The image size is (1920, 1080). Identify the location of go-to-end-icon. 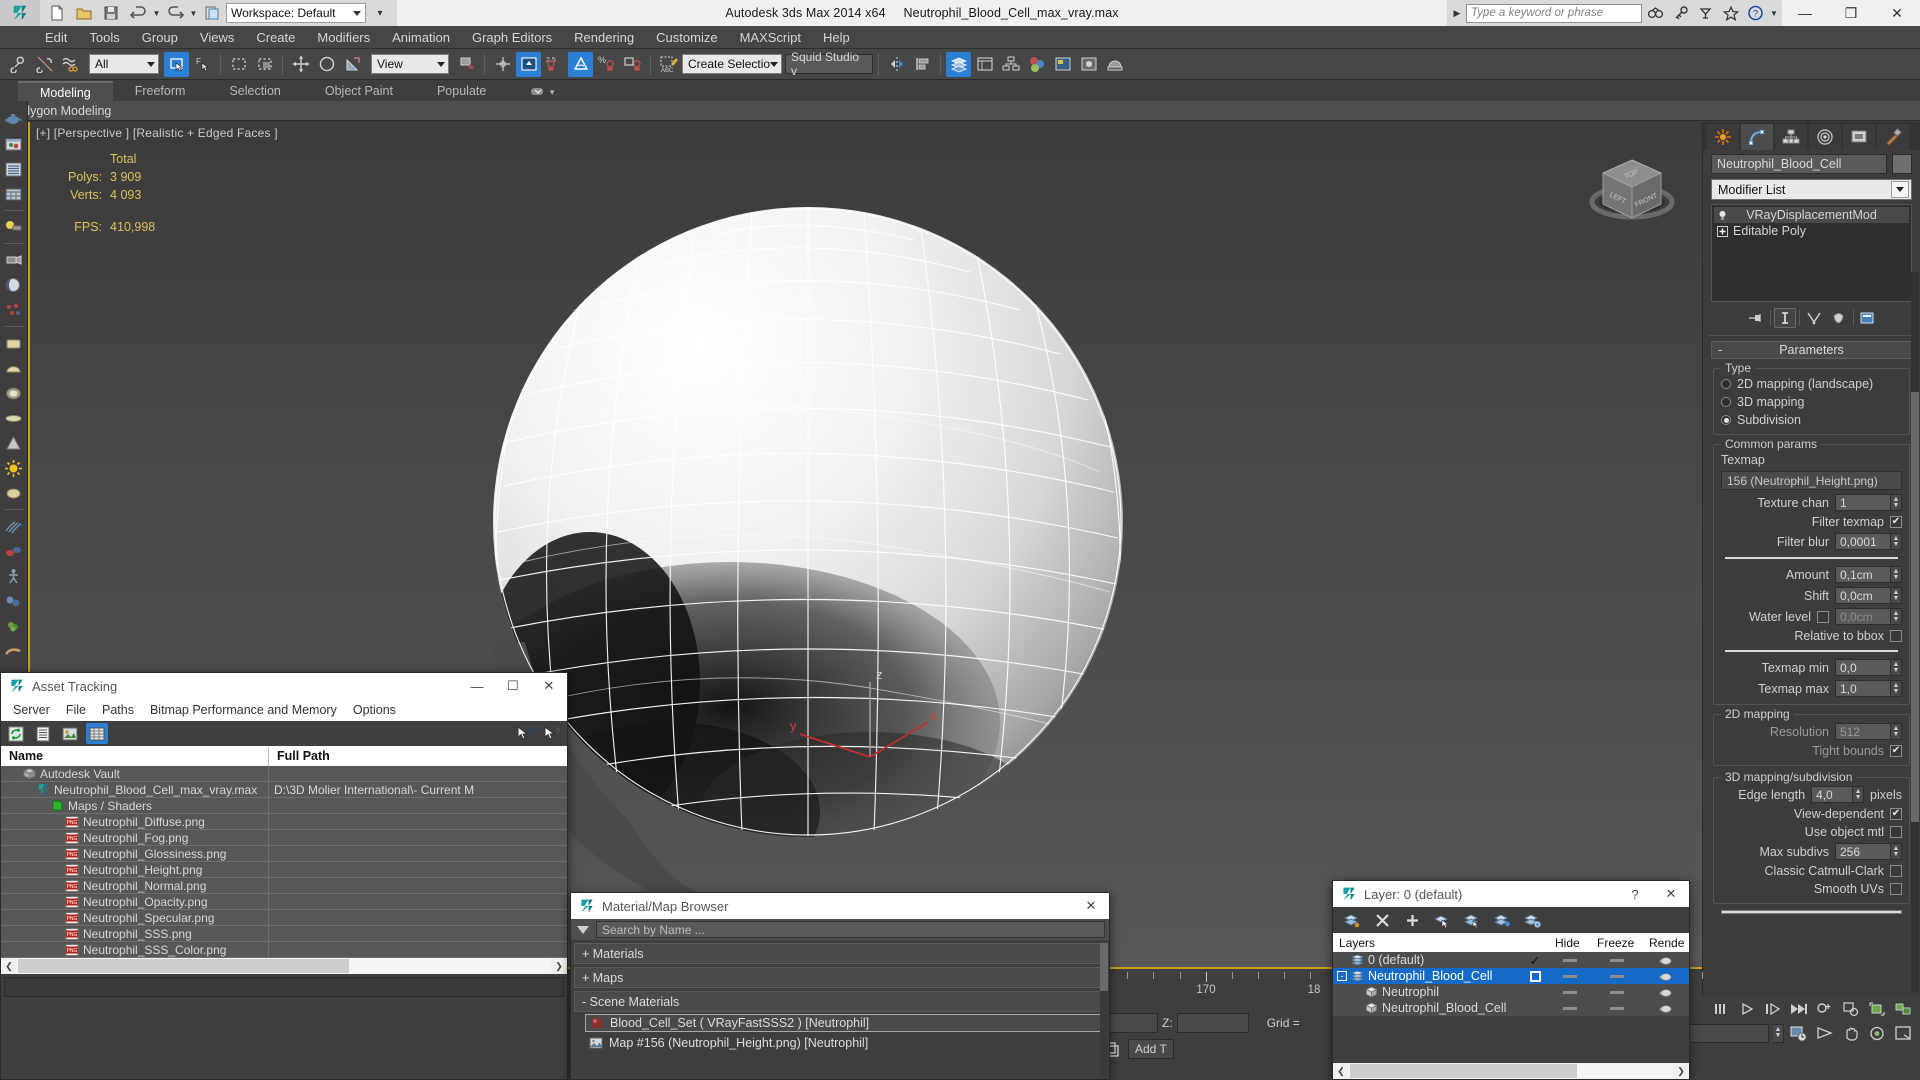
(1799, 1009).